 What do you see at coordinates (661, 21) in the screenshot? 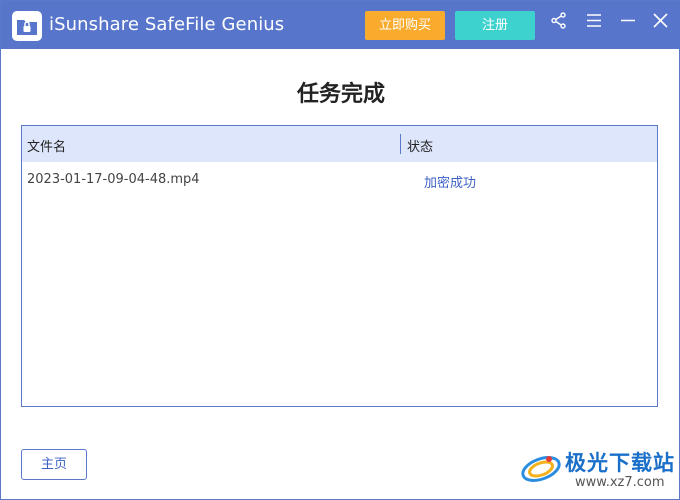
I see `close-icon` at bounding box center [661, 21].